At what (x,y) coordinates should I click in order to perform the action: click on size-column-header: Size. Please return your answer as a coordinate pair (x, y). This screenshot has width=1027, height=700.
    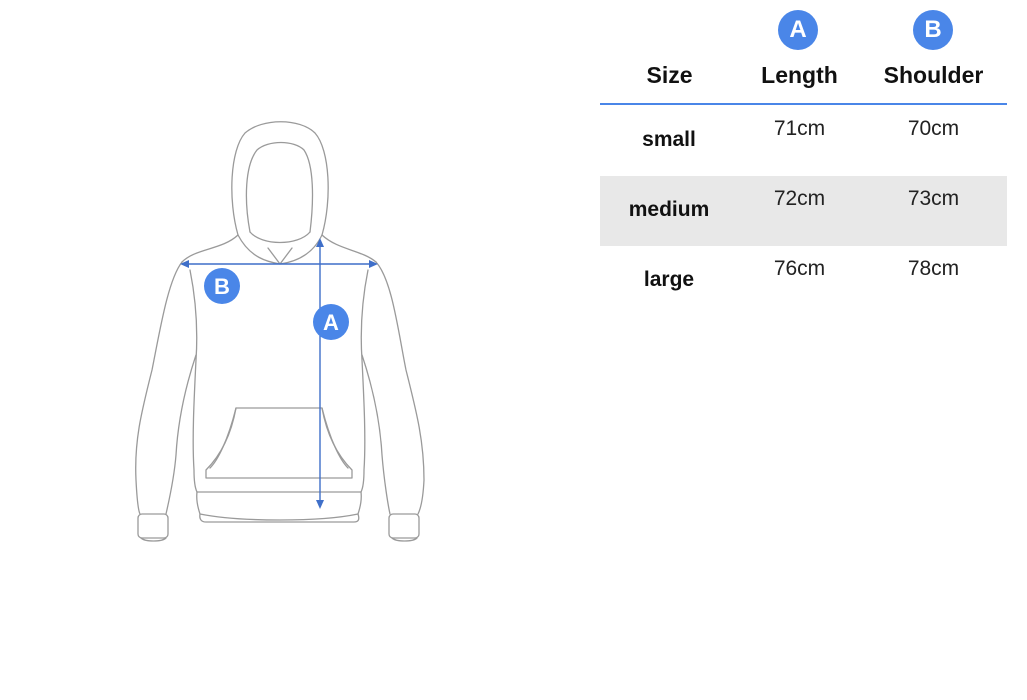
    Looking at the image, I should click on (669, 75).